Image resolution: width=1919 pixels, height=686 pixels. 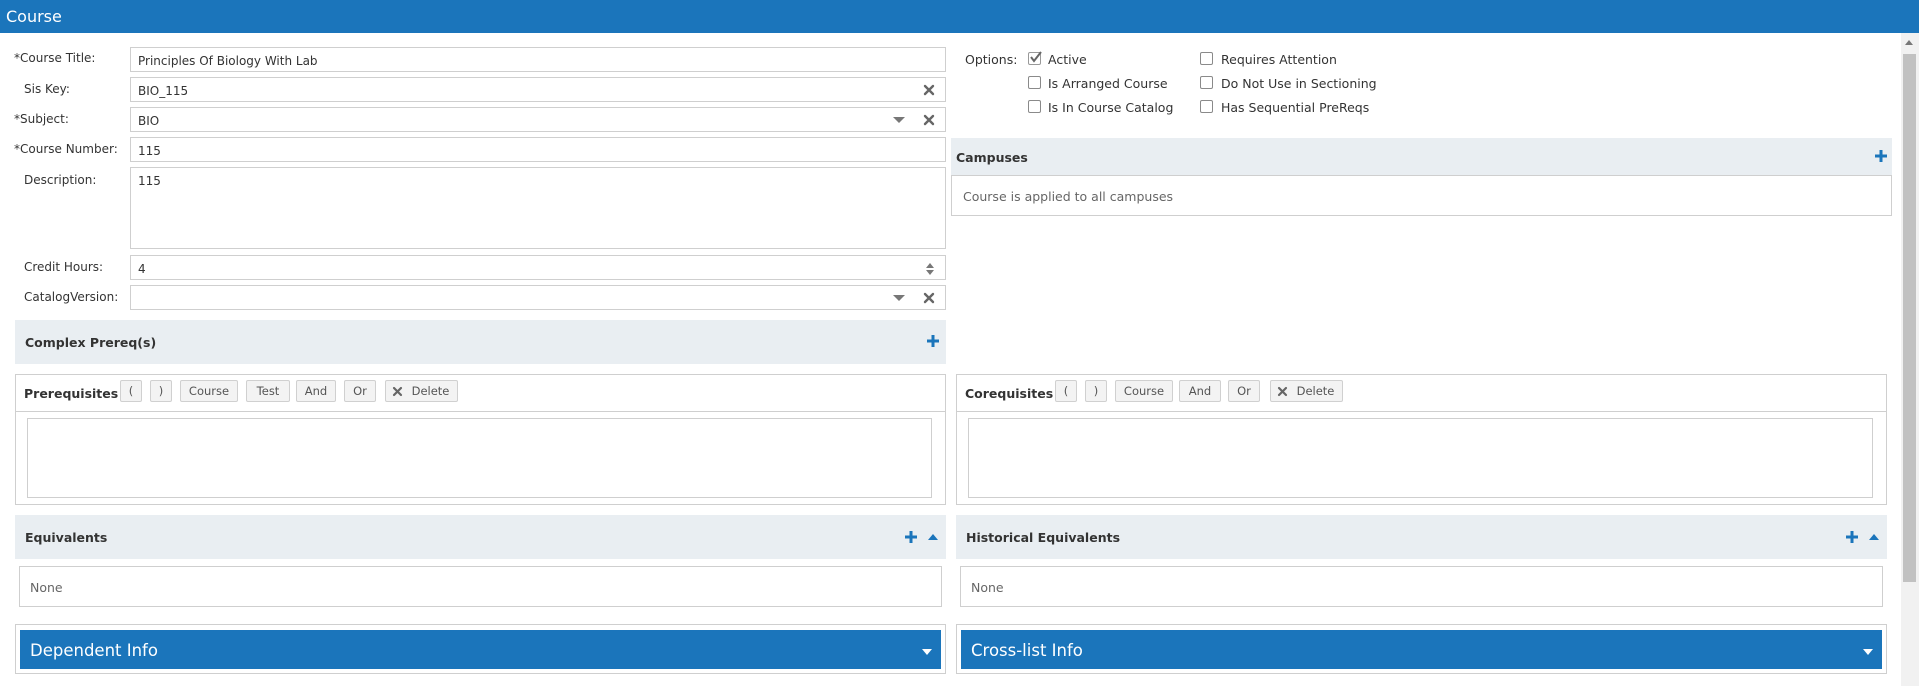 I want to click on equivalents-list: None, so click(x=480, y=586).